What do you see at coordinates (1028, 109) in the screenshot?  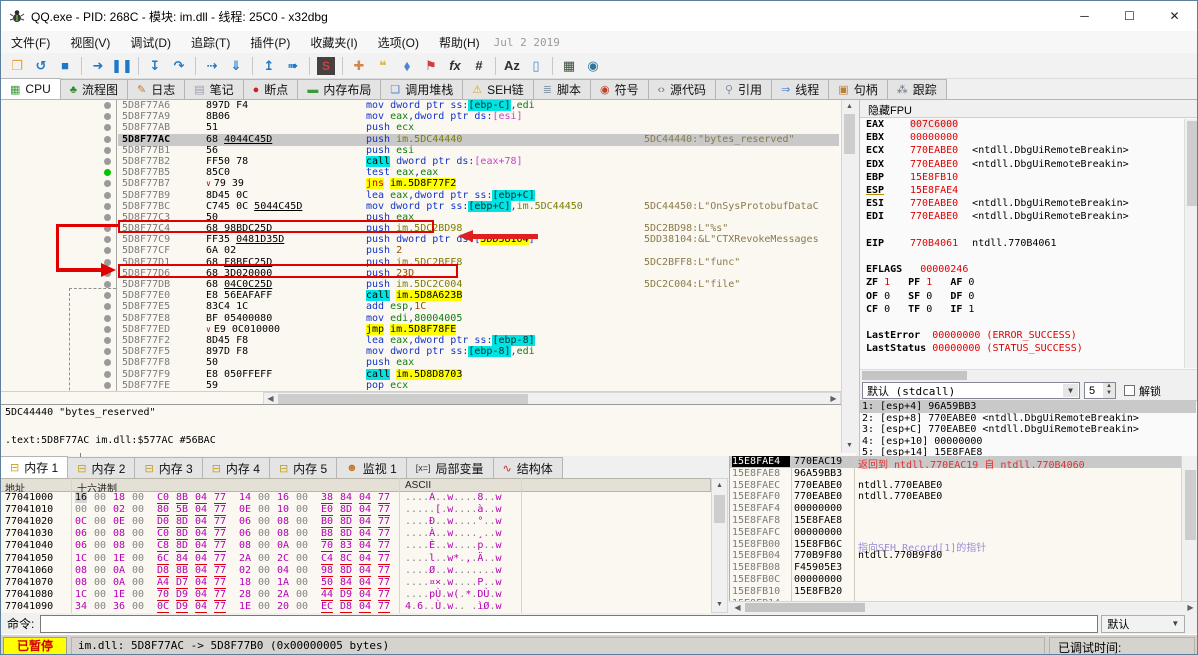 I see `hide-fpu-button: 隐藏FPU` at bounding box center [1028, 109].